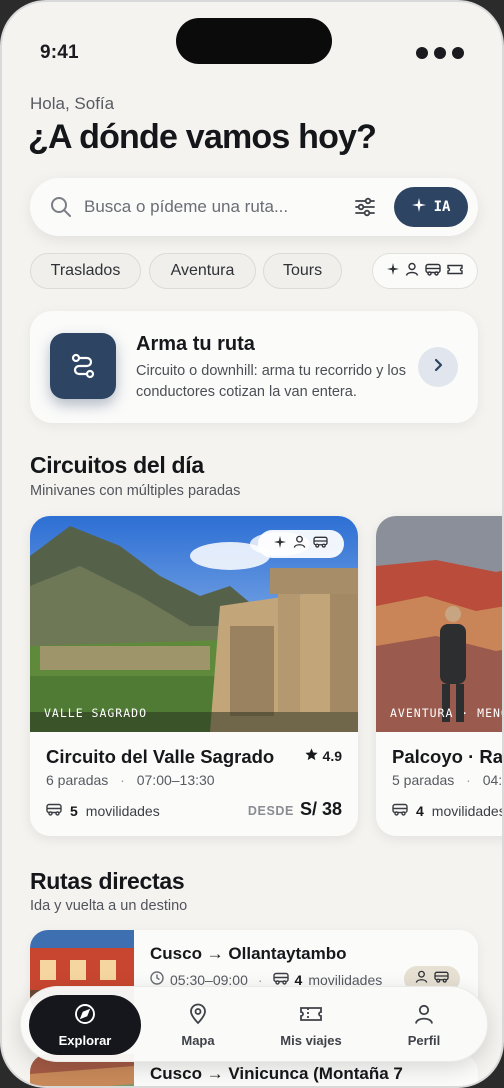  I want to click on compass-icon, so click(85, 1015).